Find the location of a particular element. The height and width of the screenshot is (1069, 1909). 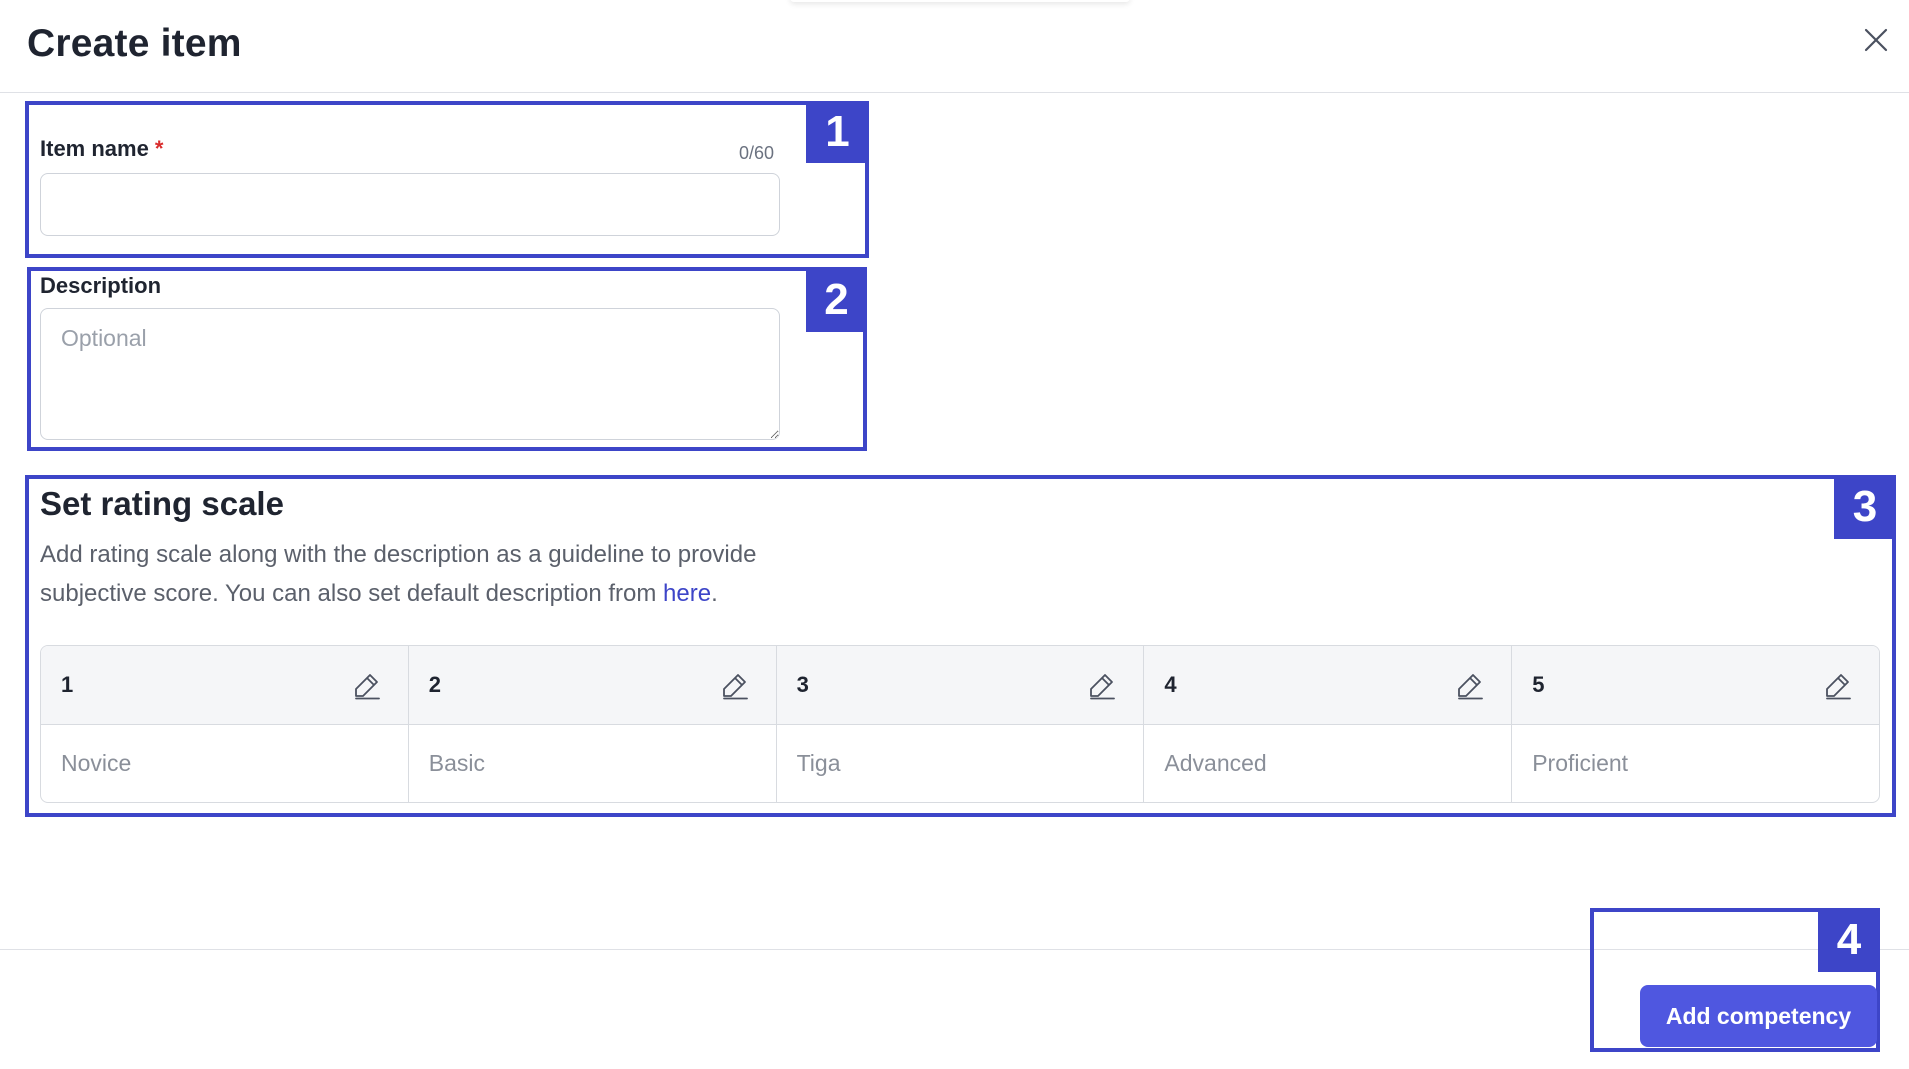

annotation-number-4: 4 is located at coordinates (1849, 940).